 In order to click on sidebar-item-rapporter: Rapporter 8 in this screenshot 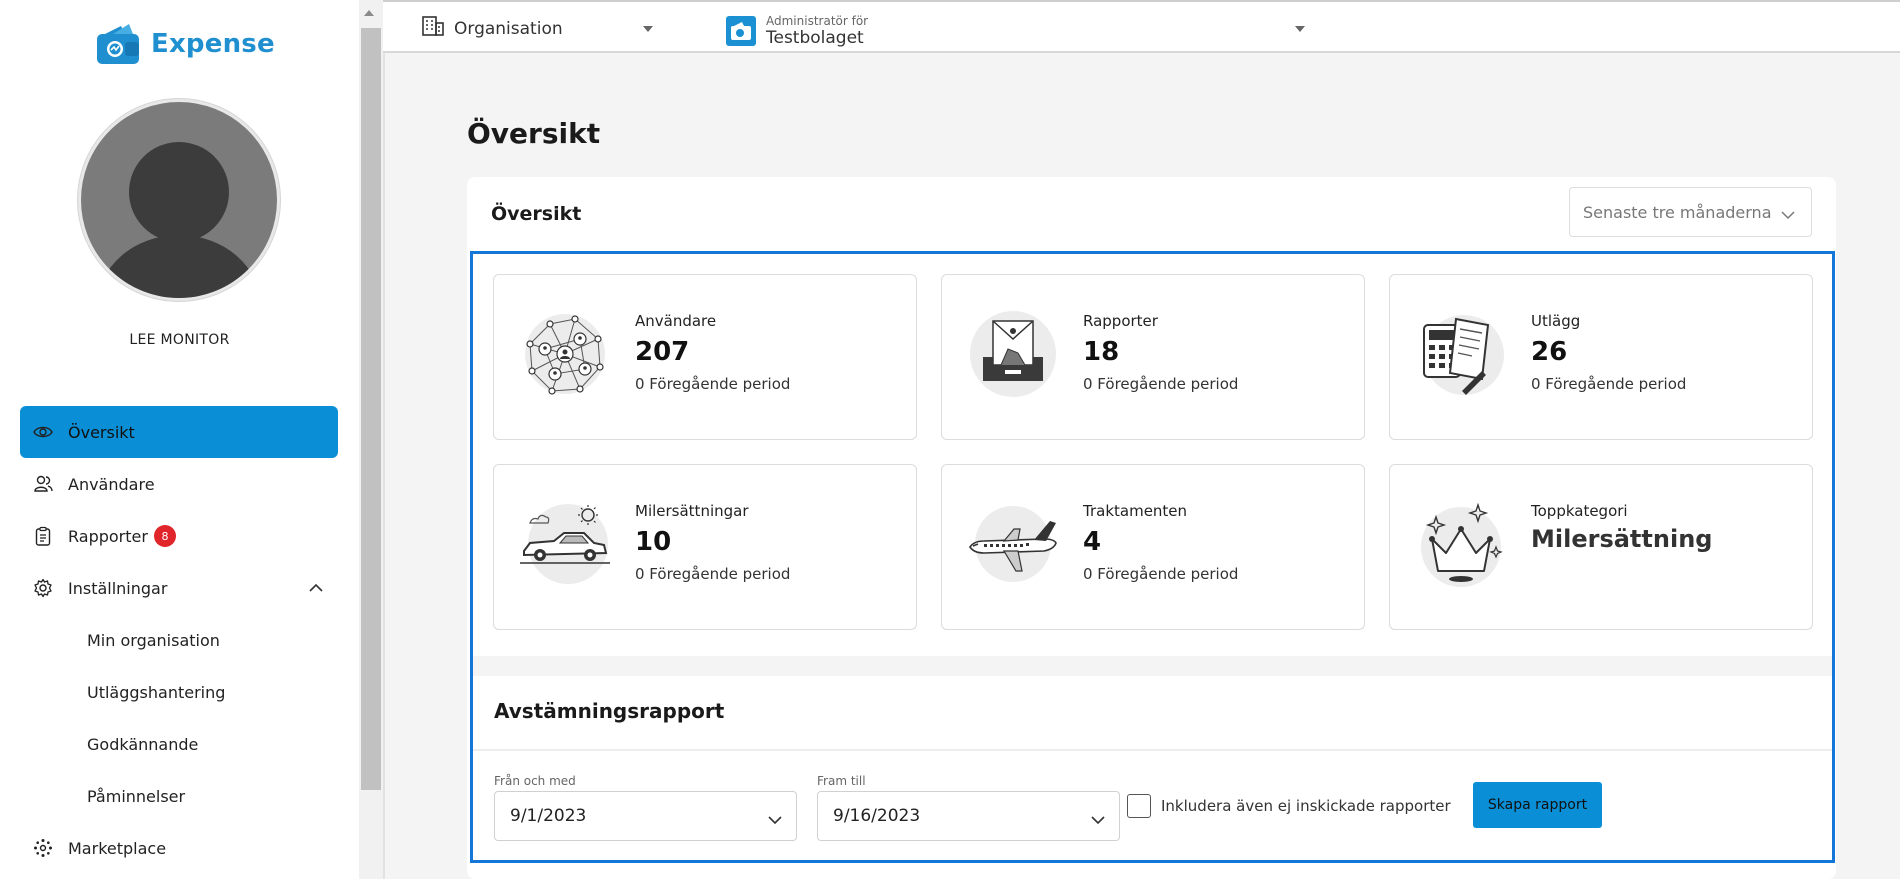, I will do `click(179, 536)`.